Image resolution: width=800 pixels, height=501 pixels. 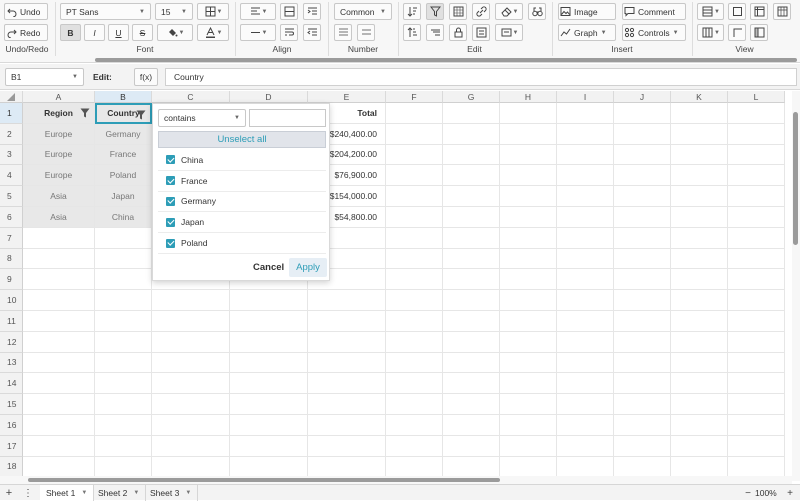 What do you see at coordinates (123, 155) in the screenshot?
I see `cell-b3: France` at bounding box center [123, 155].